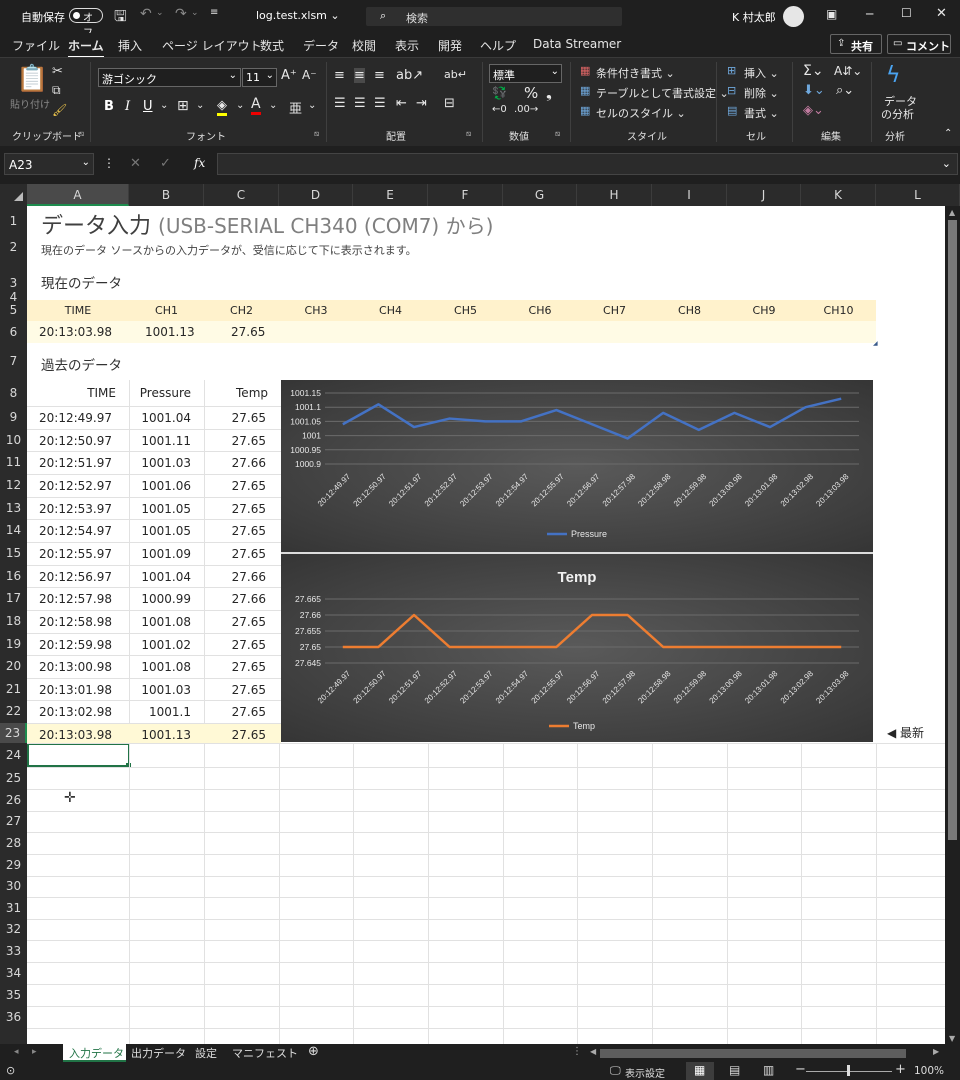 The image size is (960, 1080). I want to click on redo-icon: ↷, so click(181, 14).